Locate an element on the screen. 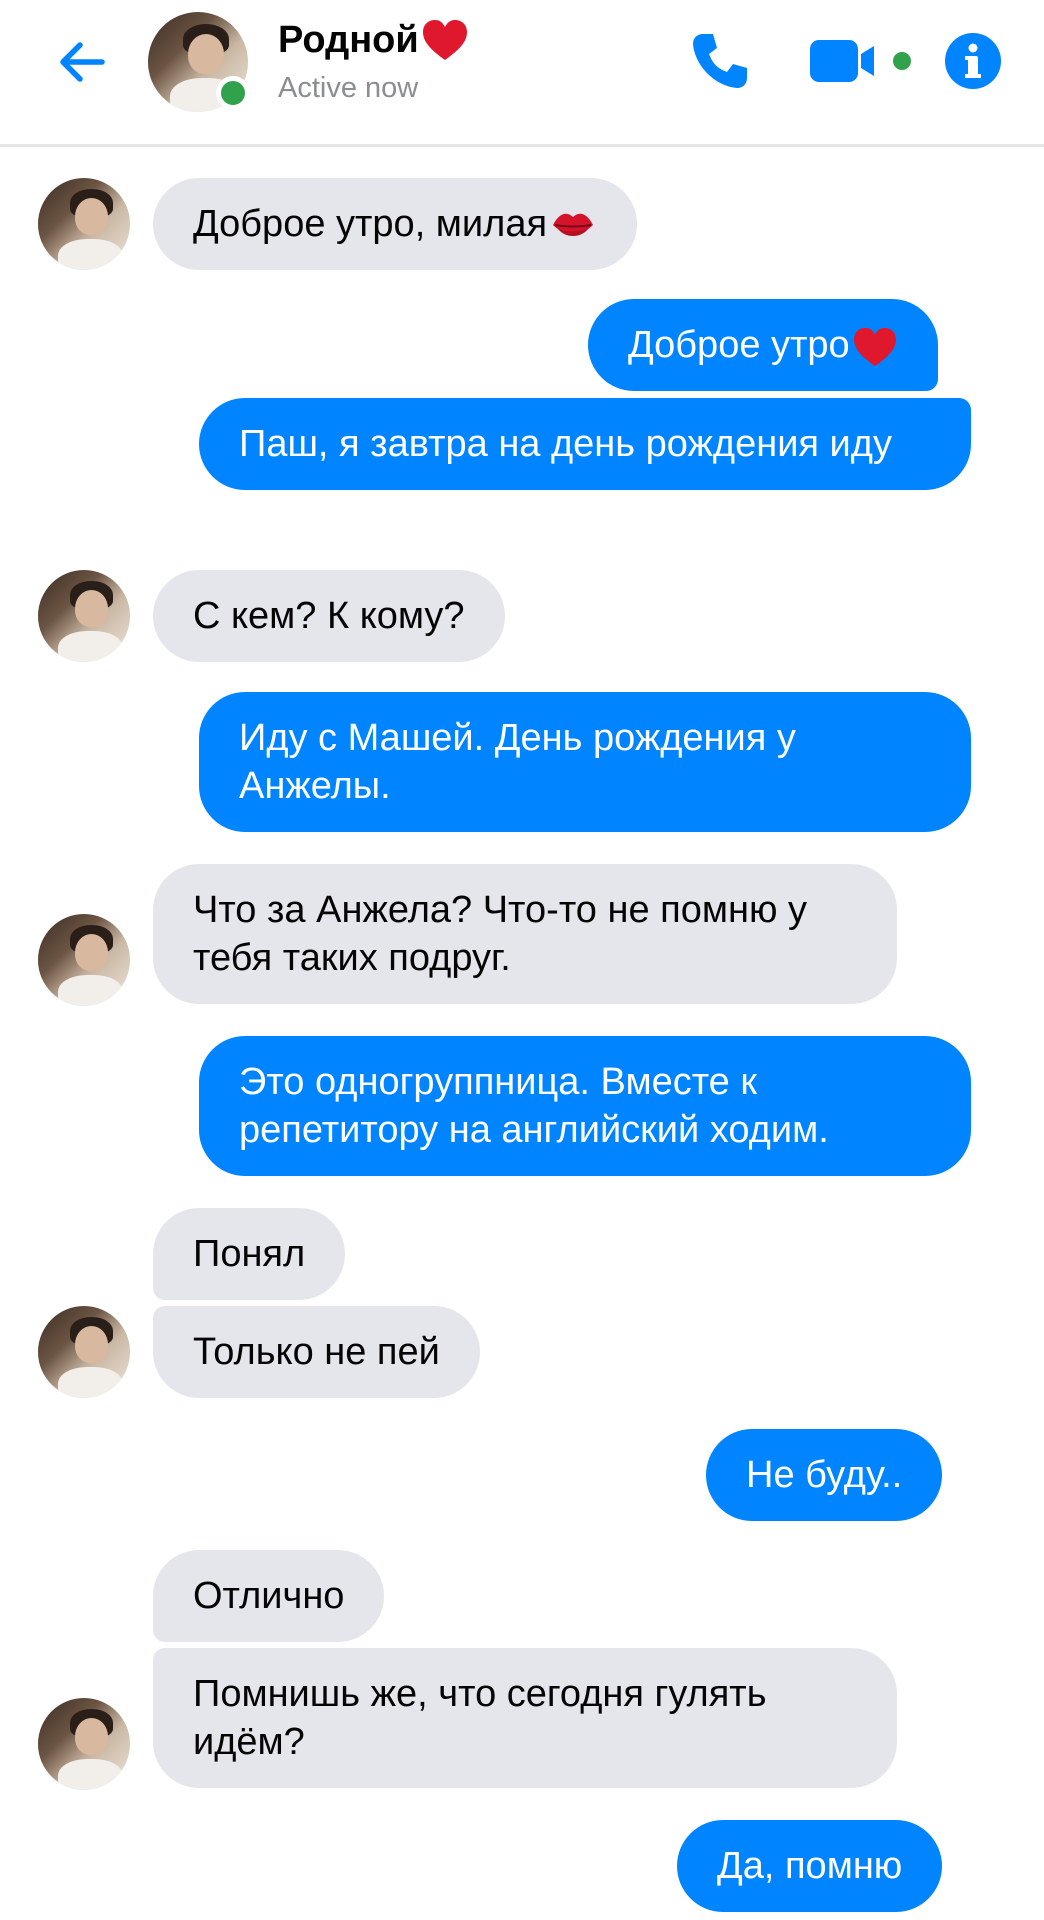 The image size is (1044, 1920). contact-status: Active now is located at coordinates (348, 88).